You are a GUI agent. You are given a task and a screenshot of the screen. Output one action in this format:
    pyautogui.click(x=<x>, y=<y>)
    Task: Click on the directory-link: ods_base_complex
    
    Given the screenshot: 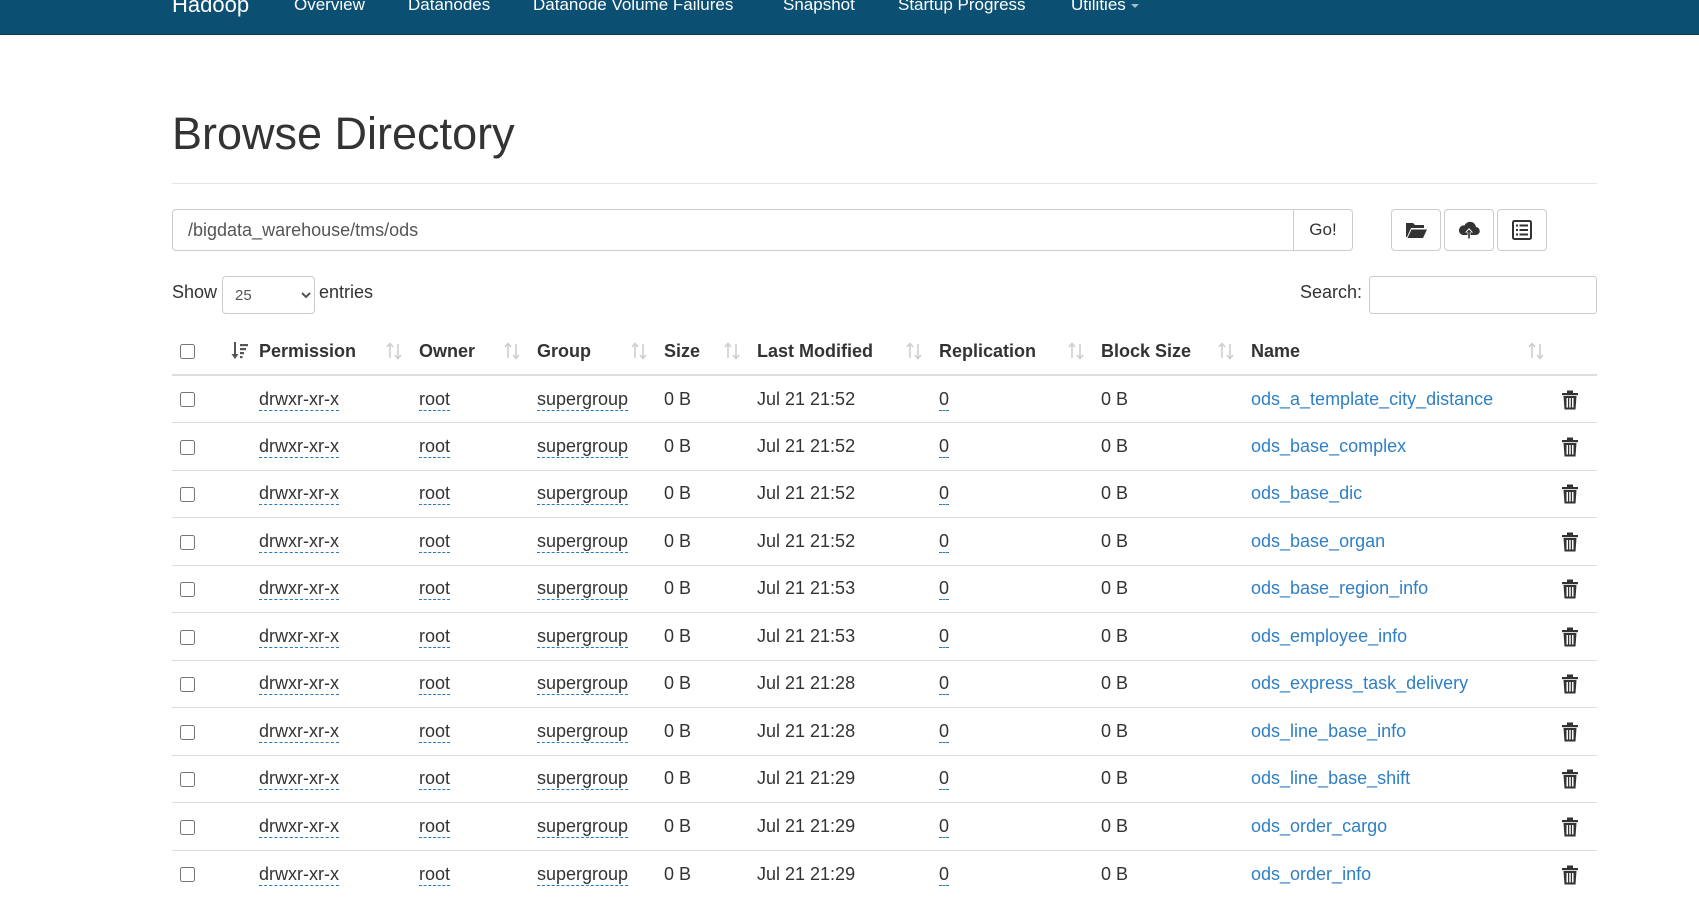 What is the action you would take?
    pyautogui.click(x=1328, y=446)
    